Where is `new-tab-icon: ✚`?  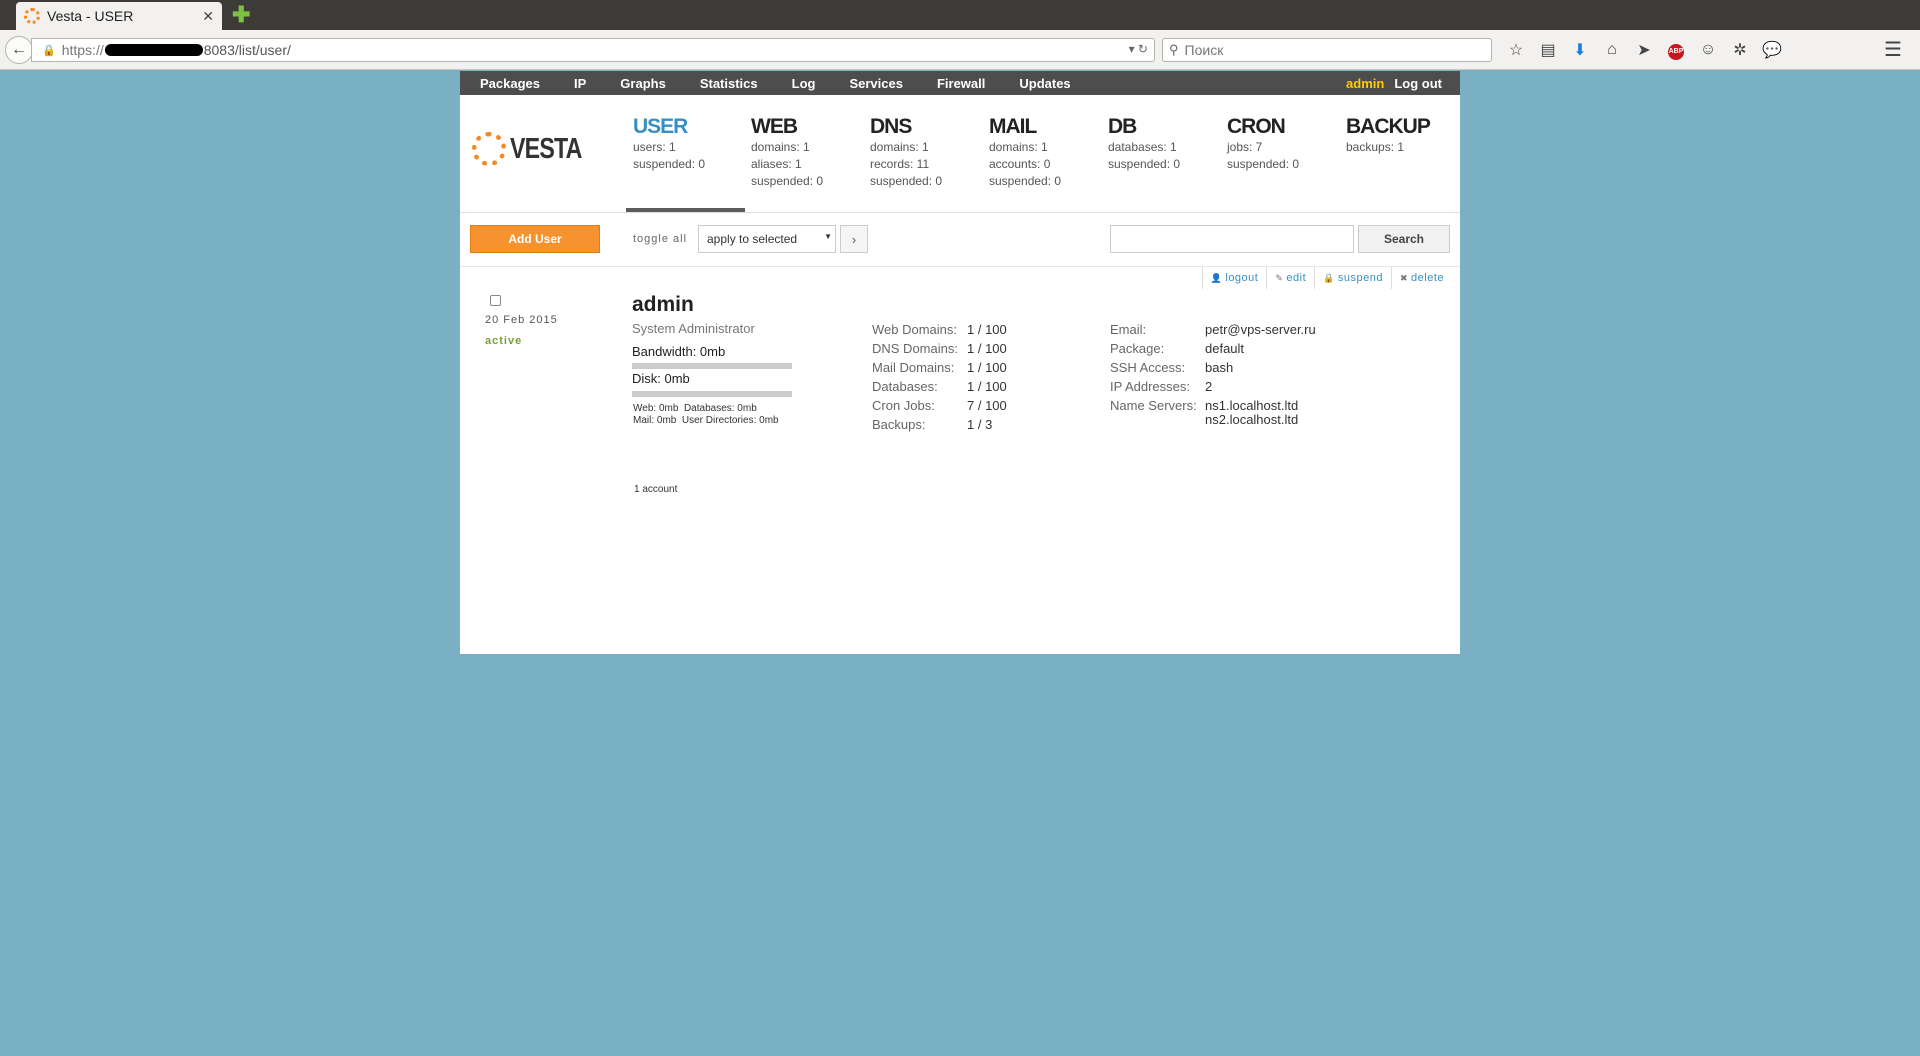 new-tab-icon: ✚ is located at coordinates (241, 15).